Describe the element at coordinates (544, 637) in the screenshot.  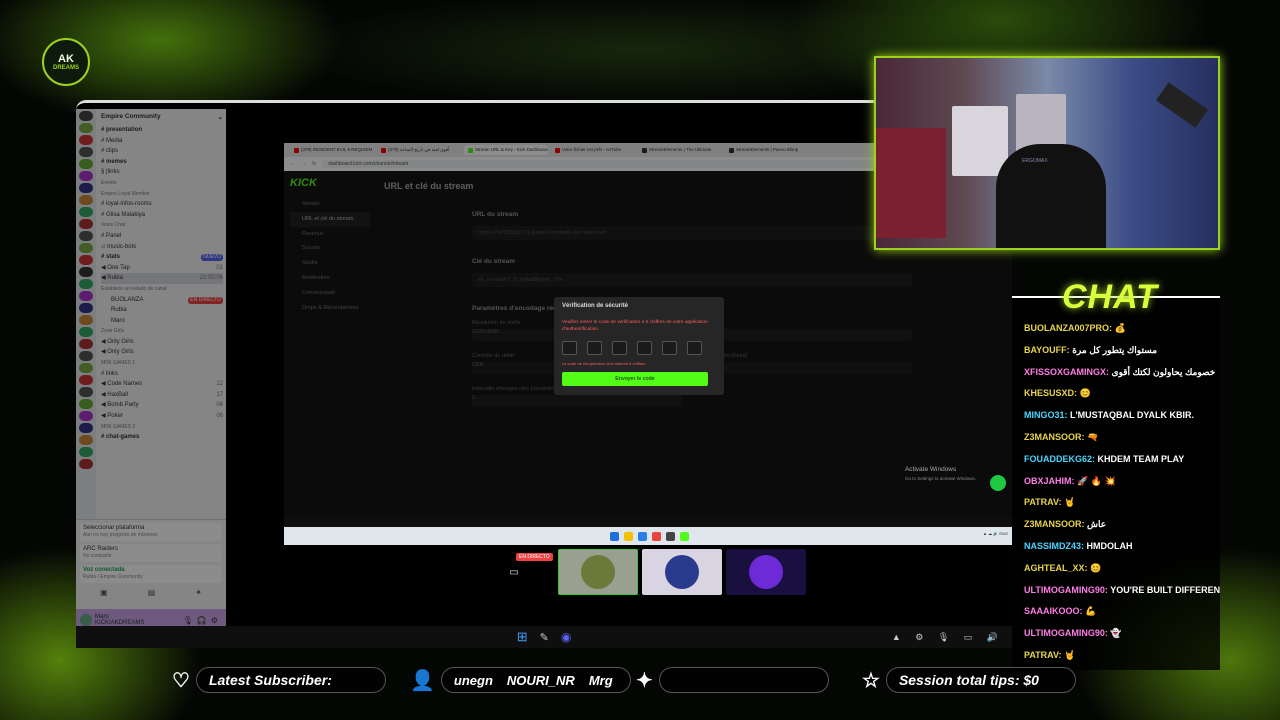
I see `app-icon: ✎` at that location.